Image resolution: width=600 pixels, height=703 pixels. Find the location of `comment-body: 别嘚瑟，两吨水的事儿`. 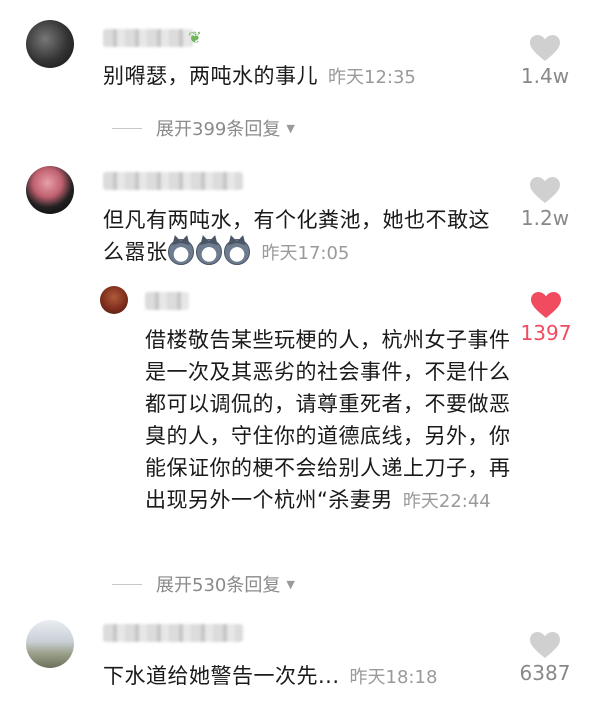

comment-body: 别嘚瑟，两吨水的事儿 is located at coordinates (210, 76).